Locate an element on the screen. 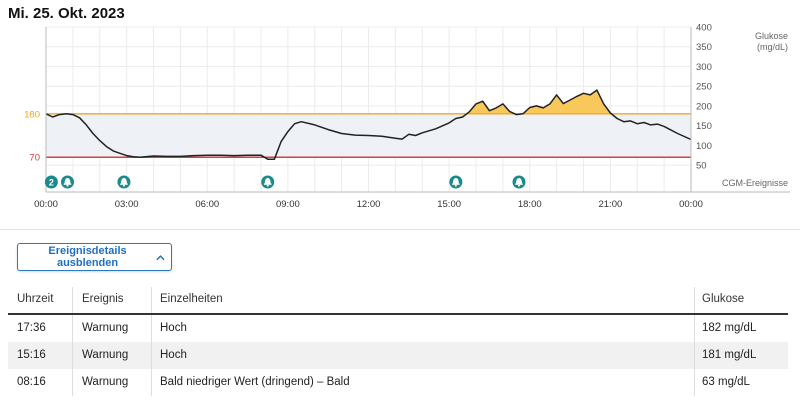 This screenshot has height=400, width=800. cgm-events-label: CGM-Ereignisse is located at coordinates (755, 183).